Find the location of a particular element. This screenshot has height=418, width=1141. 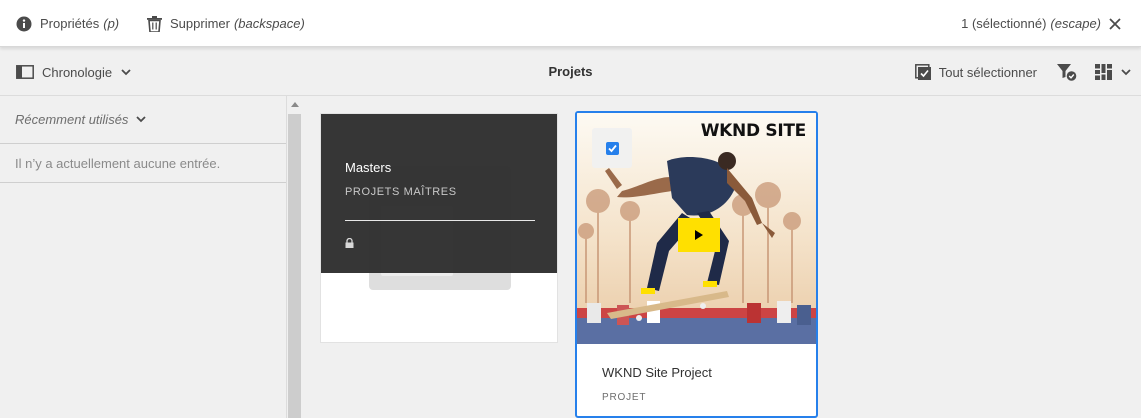

close-icon is located at coordinates (1115, 23).